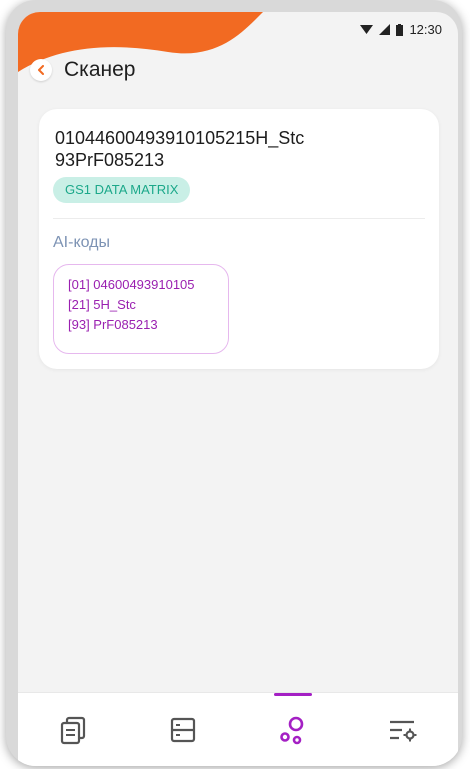 The width and height of the screenshot is (470, 769). What do you see at coordinates (240, 149) in the screenshot?
I see `scanned-code-text: 01044600493910105215H_Stc 93PrF085213` at bounding box center [240, 149].